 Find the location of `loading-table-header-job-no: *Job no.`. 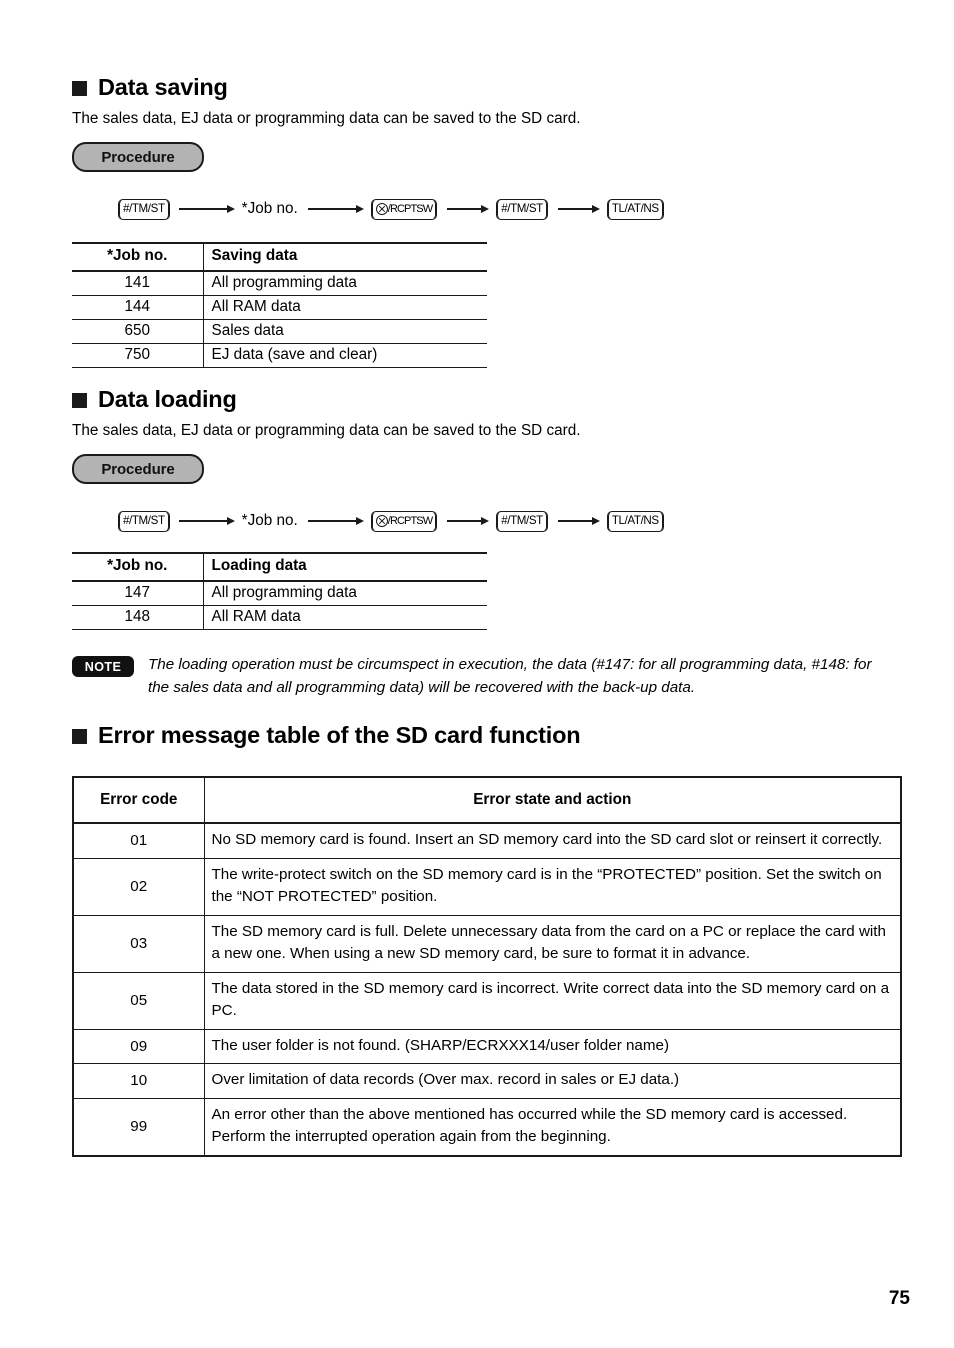

loading-table-header-job-no: *Job no. is located at coordinates (137, 567).